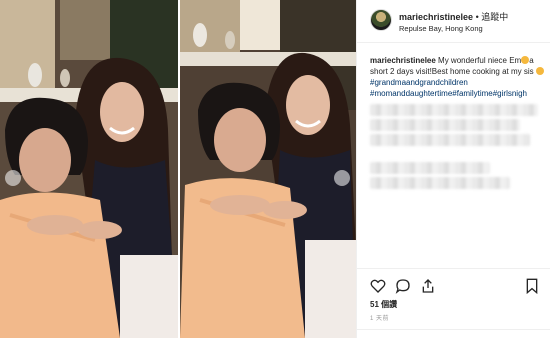 The height and width of the screenshot is (338, 550). Describe the element at coordinates (403, 60) in the screenshot. I see `caption-username: mariechristinelee` at that location.